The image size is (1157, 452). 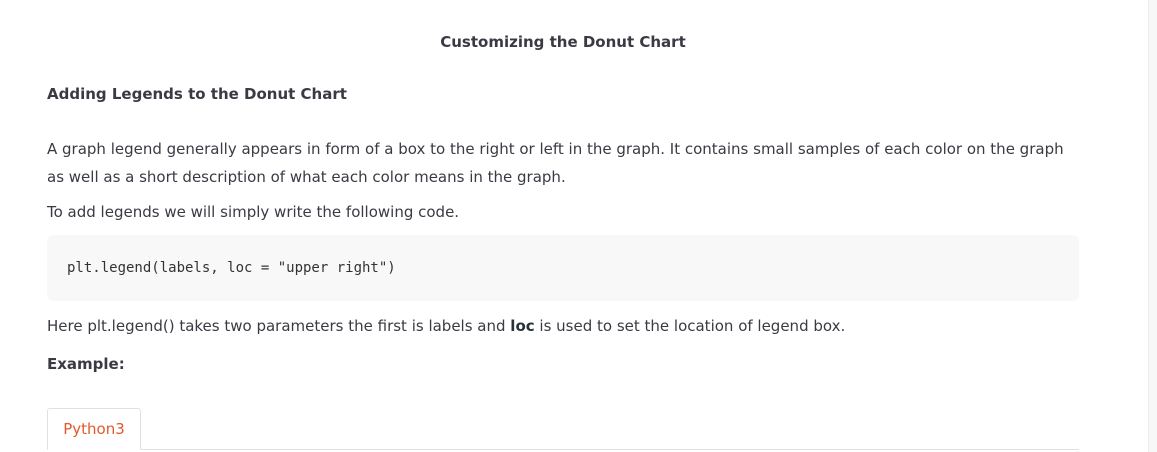 I want to click on example-label: Example:, so click(x=86, y=364).